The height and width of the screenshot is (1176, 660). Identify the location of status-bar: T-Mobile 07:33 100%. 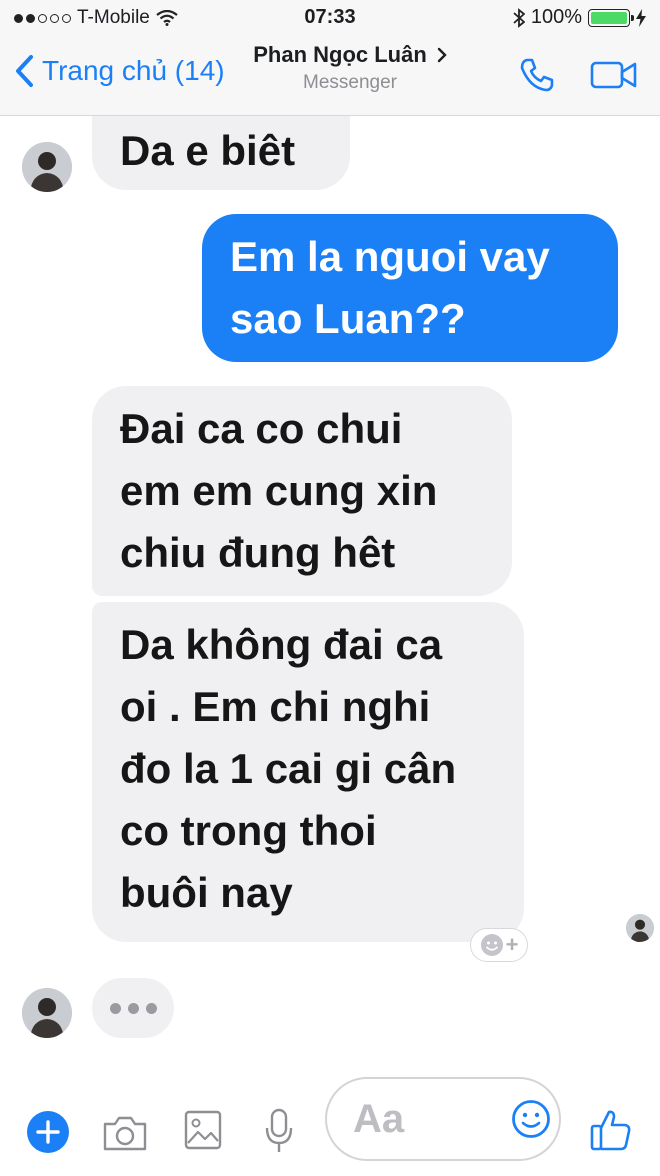
(330, 18).